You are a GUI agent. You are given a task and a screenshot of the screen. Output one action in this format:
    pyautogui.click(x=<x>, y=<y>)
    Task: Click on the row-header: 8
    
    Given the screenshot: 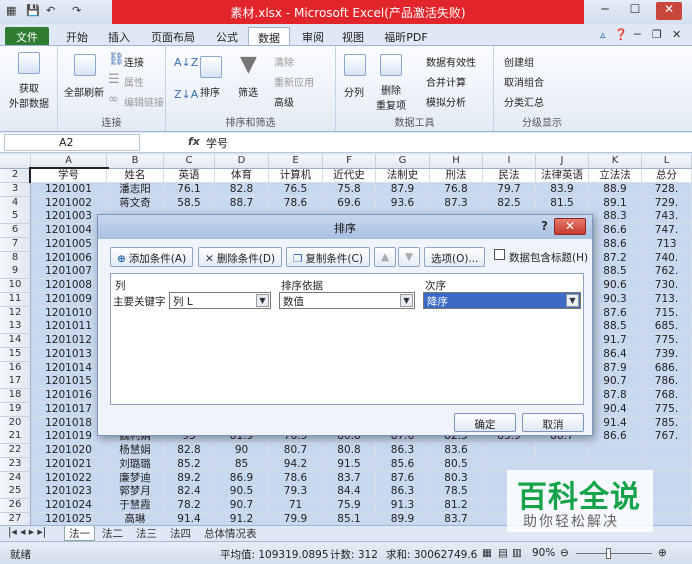 What is the action you would take?
    pyautogui.click(x=15, y=258)
    